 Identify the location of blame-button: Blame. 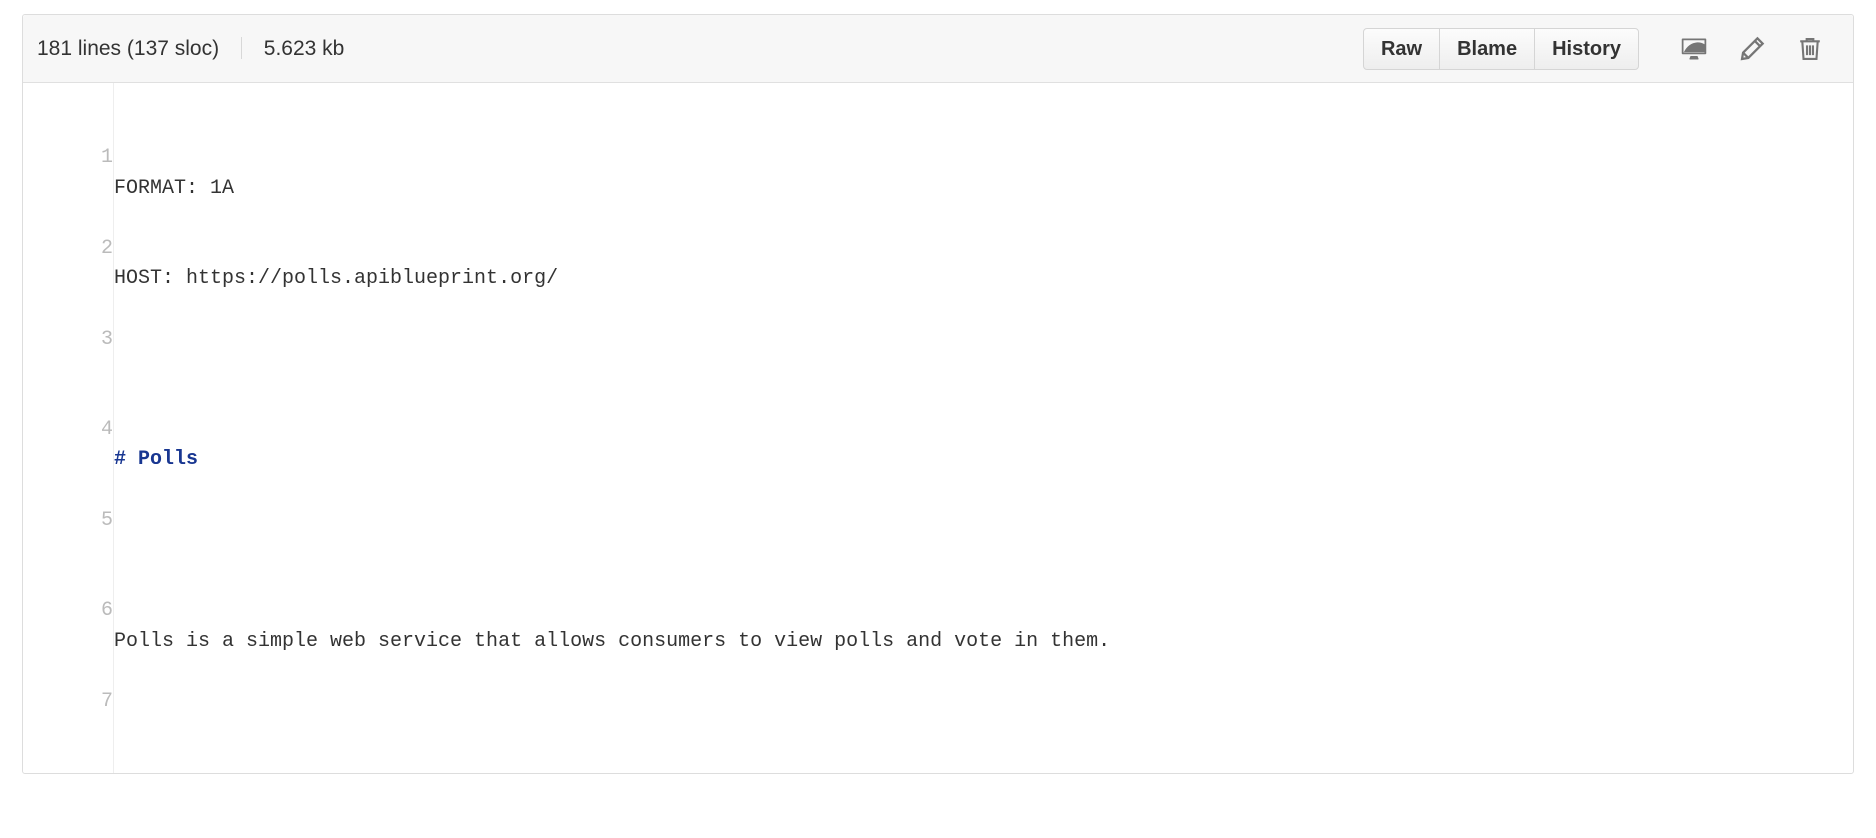
(1487, 49).